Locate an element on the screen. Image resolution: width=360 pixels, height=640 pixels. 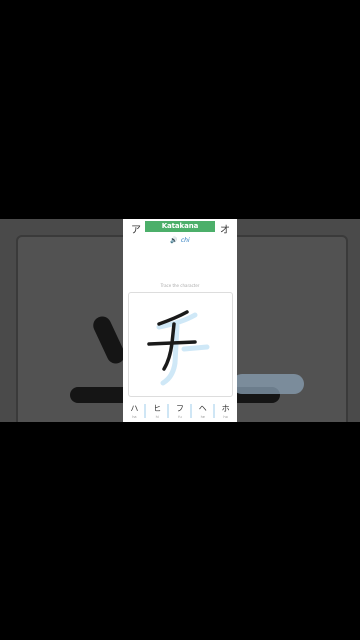
kana-selector: ハ ha ヒ hi フ fu ヘ he ホ ho is located at coordinates (180, 411).